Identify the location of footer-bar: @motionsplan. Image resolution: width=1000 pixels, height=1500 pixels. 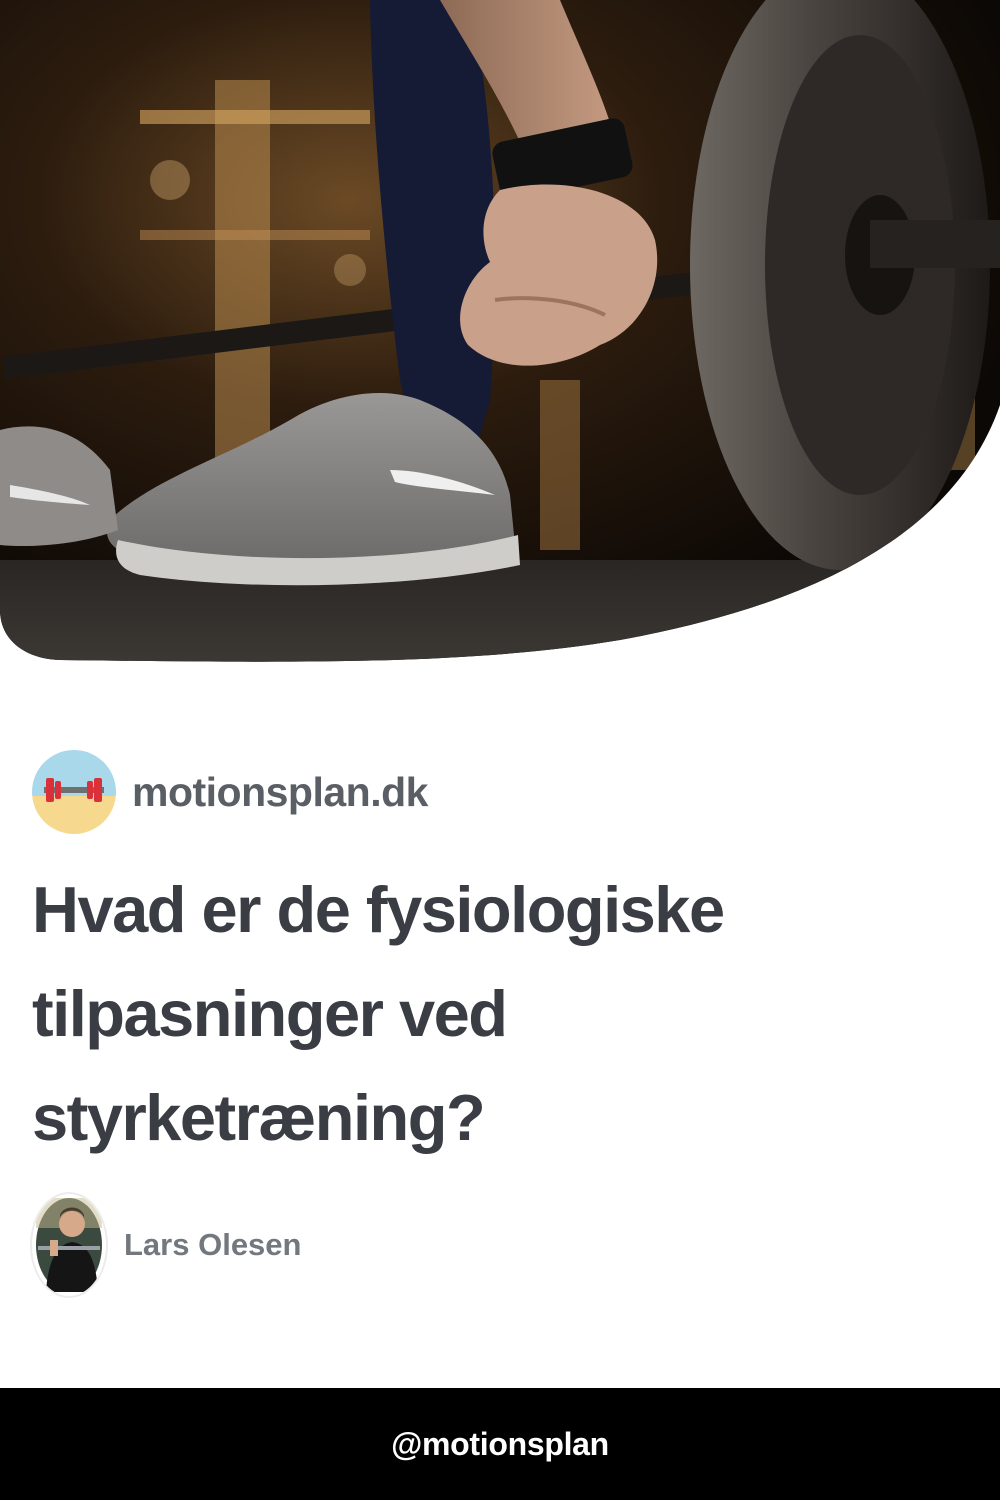
(500, 1444).